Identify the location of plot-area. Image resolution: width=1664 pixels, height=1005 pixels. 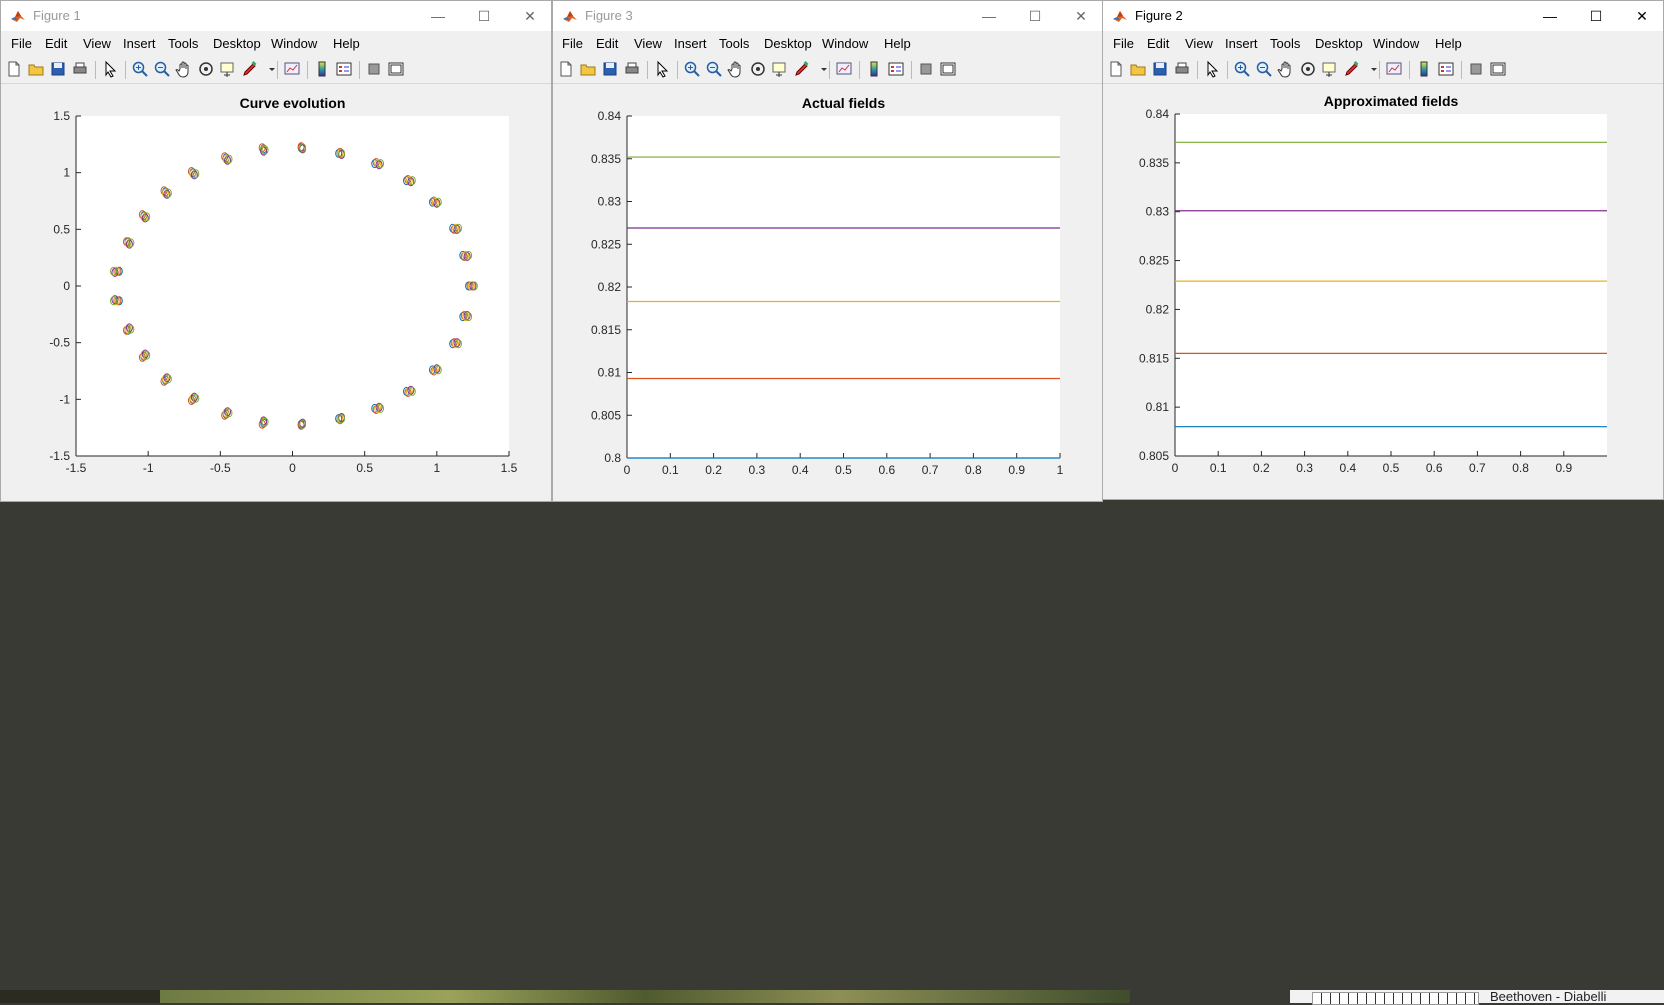
(292, 286).